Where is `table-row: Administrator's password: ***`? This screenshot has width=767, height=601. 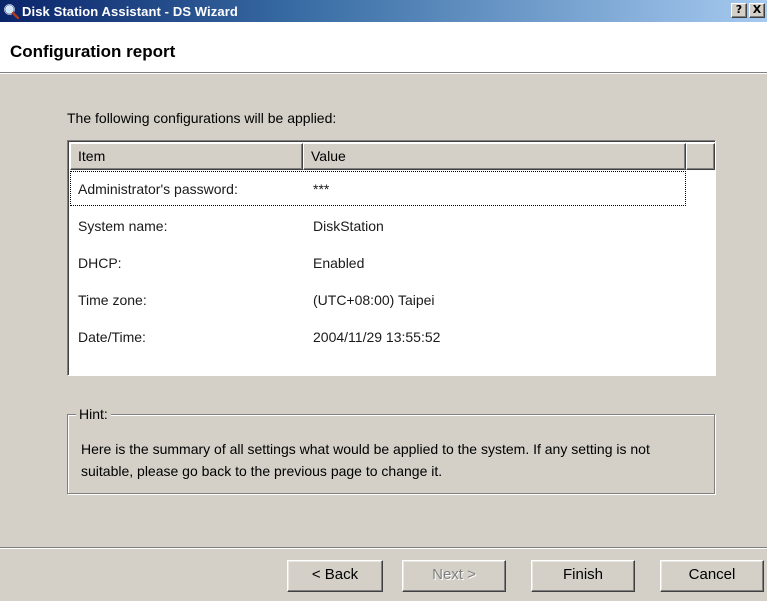 table-row: Administrator's password: *** is located at coordinates (378, 188).